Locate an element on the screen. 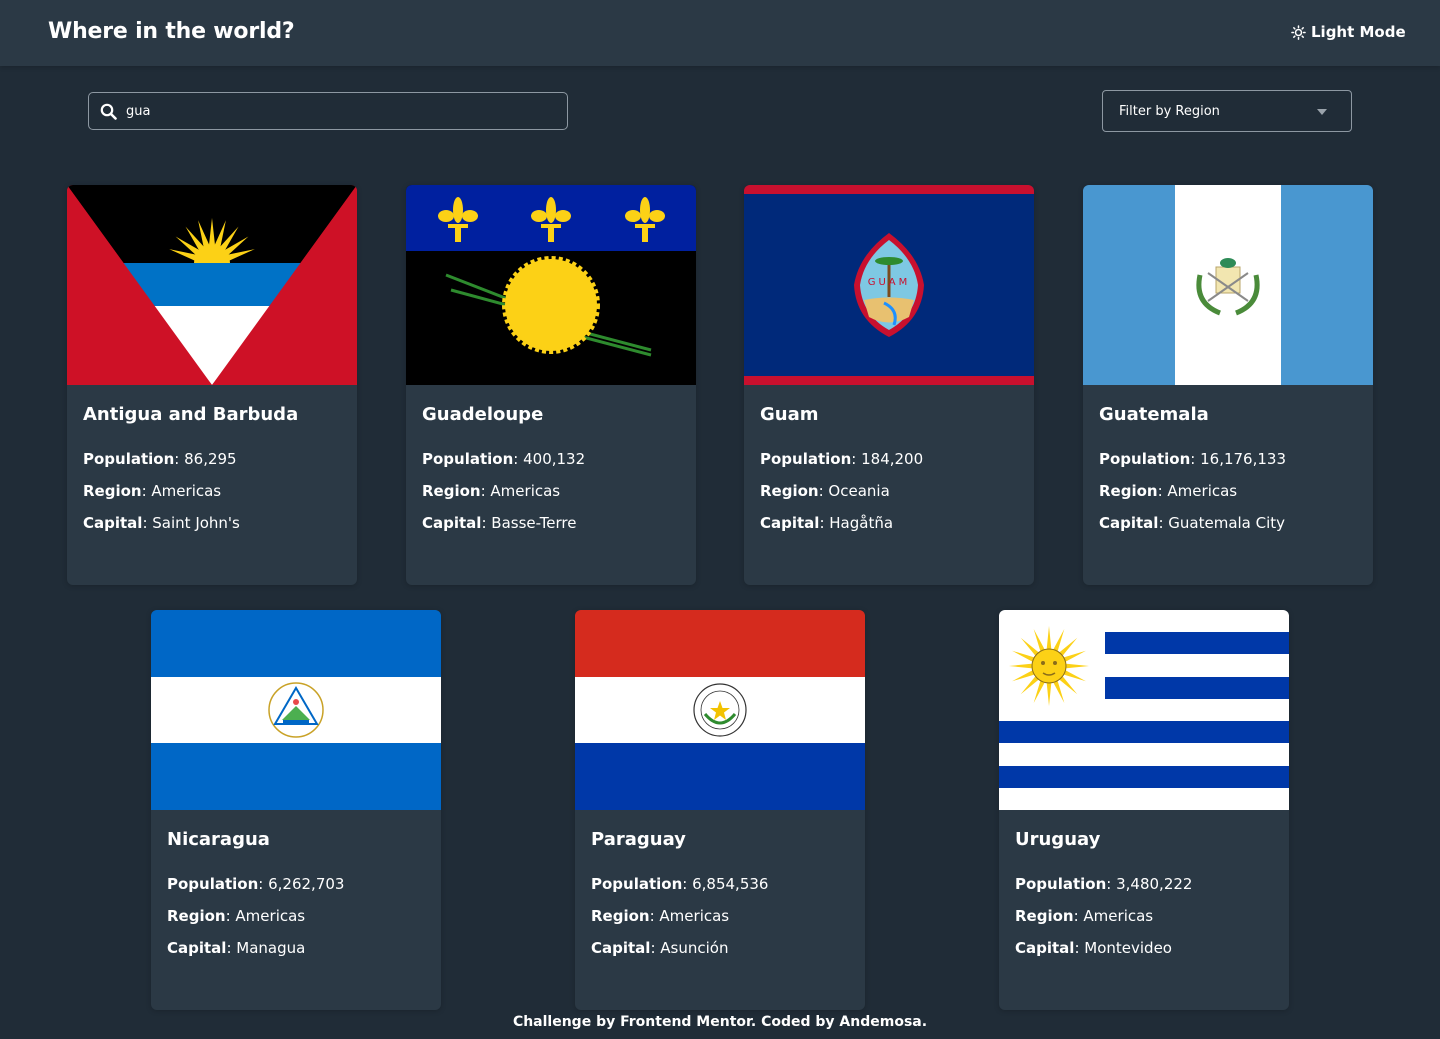  population-stat: Population: 16,176,133 is located at coordinates (1192, 459).